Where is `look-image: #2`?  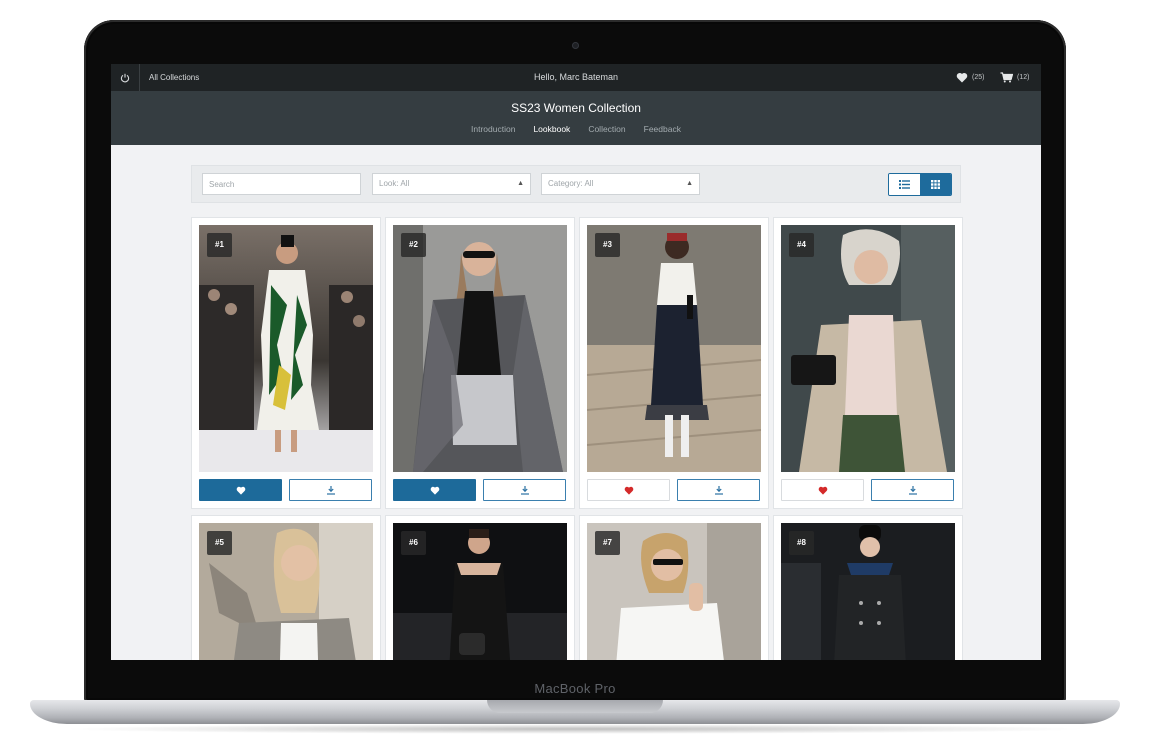
look-image: #2 is located at coordinates (480, 348).